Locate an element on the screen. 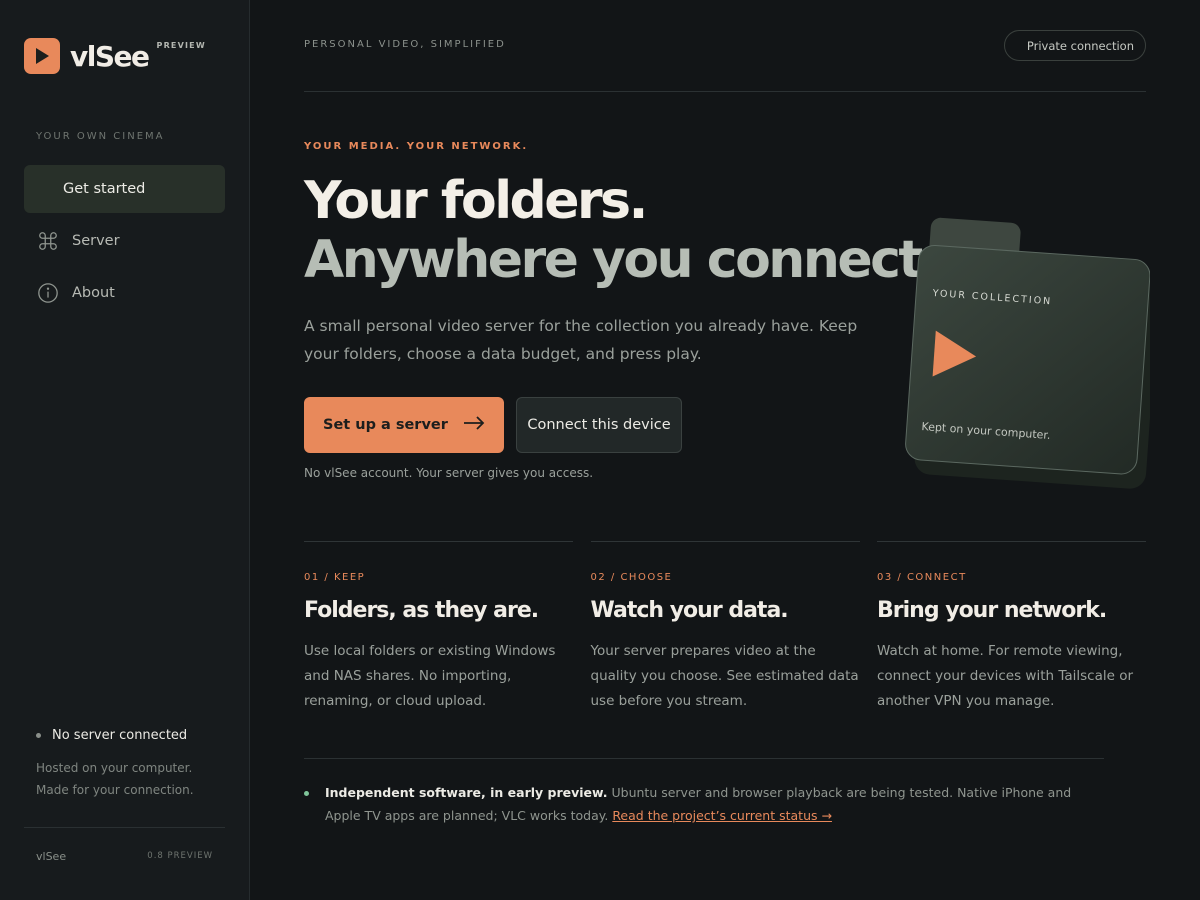  sidebar-item-get-started: Get started is located at coordinates (124, 189).